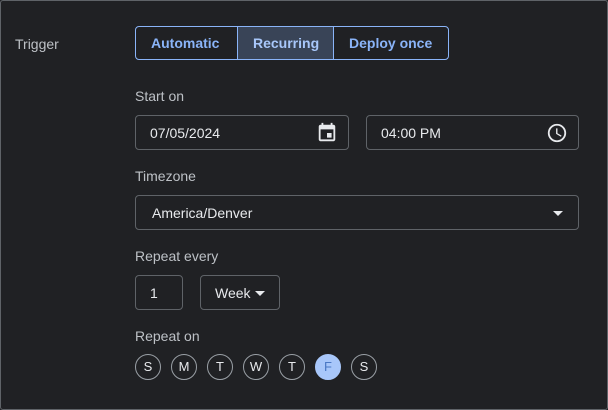 Image resolution: width=608 pixels, height=410 pixels. I want to click on repeat-unit-select: Week, so click(240, 292).